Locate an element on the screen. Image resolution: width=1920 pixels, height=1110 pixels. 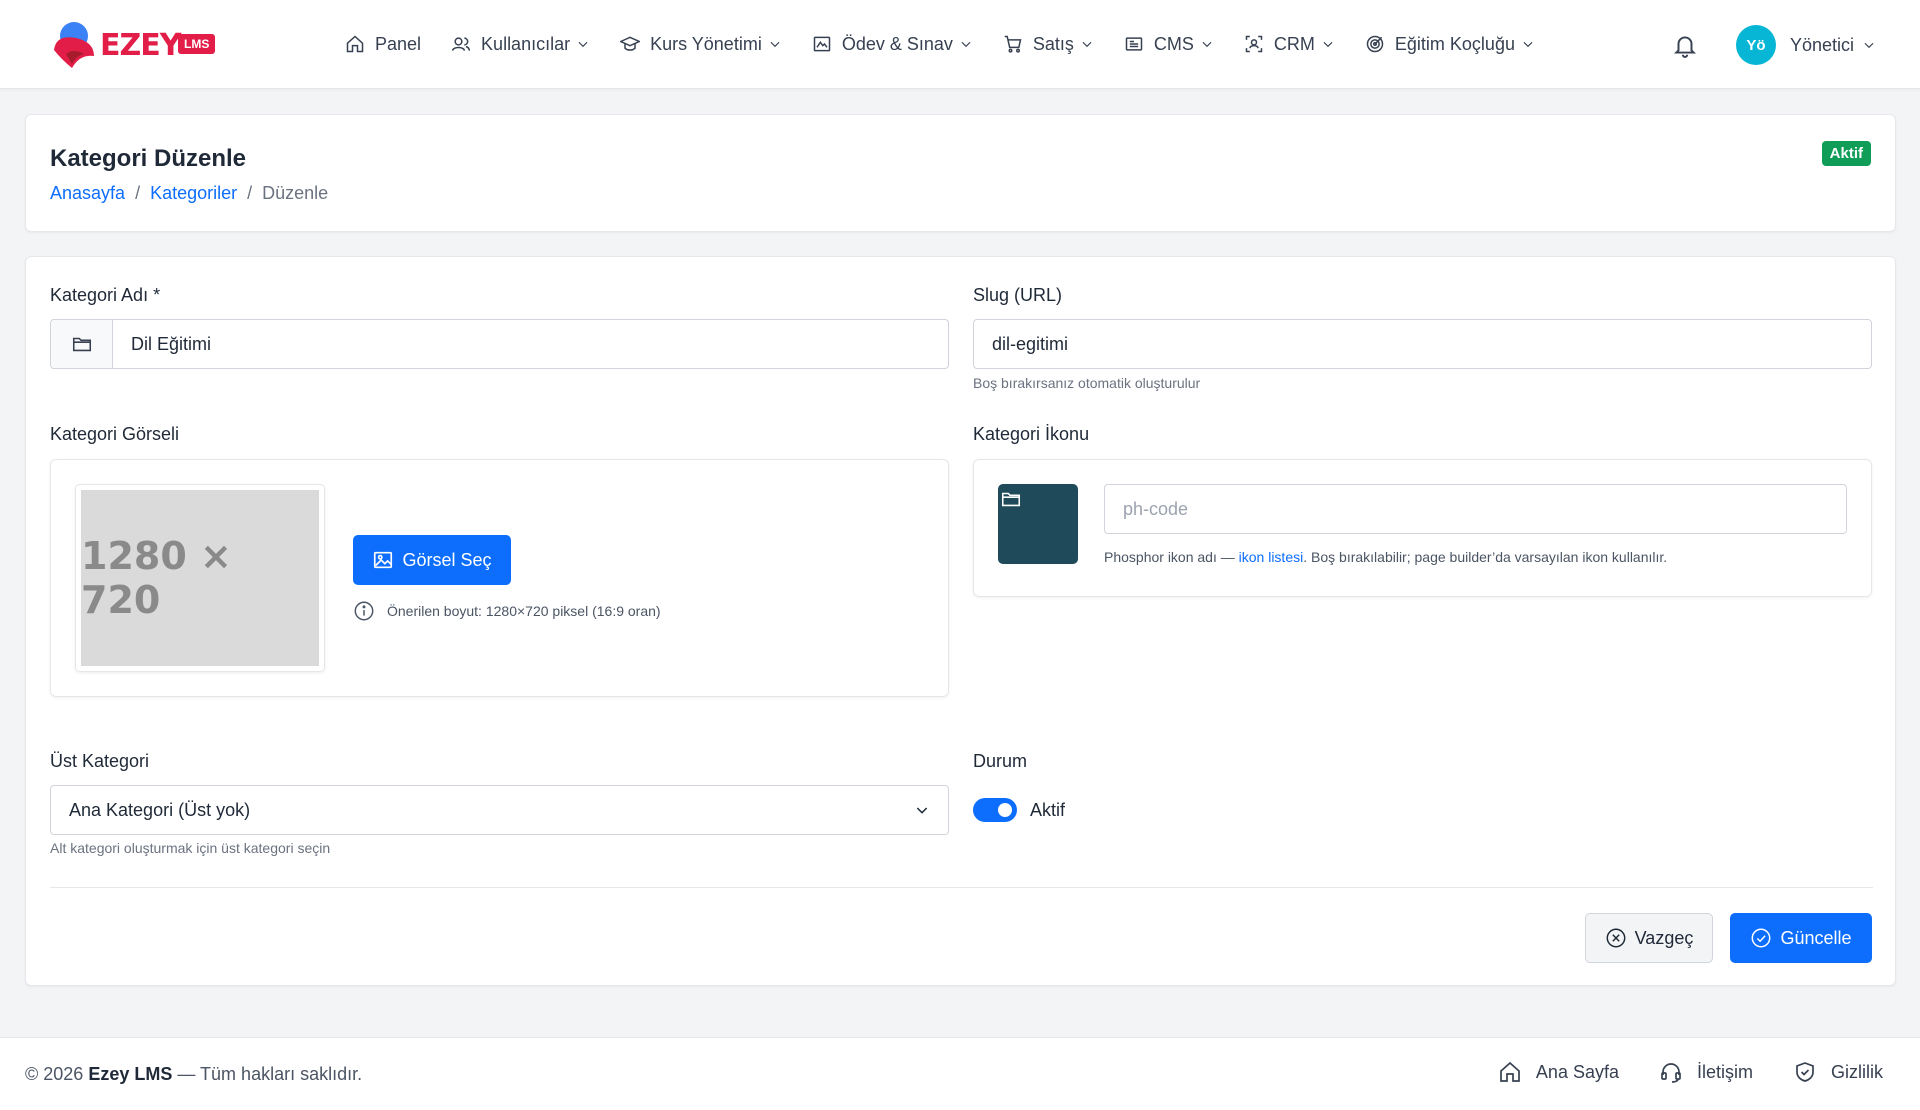
user-name: Yönetici is located at coordinates (1822, 44).